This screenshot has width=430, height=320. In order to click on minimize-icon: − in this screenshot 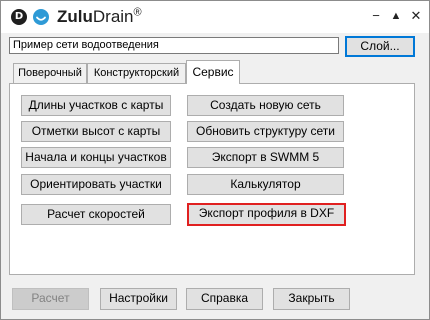, I will do `click(376, 16)`.